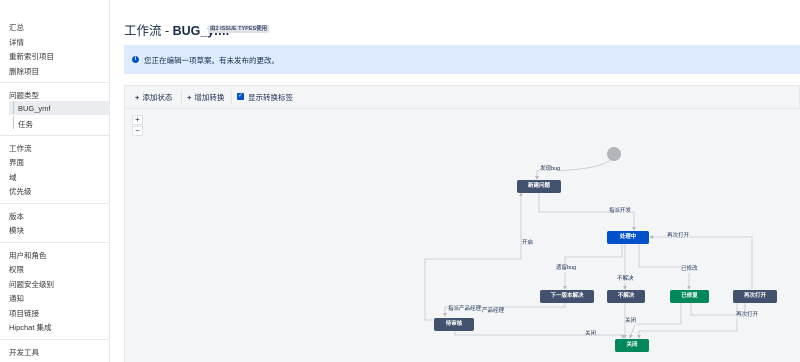 The height and width of the screenshot is (362, 800). What do you see at coordinates (689, 269) in the screenshot?
I see `transition-label: 已修改` at bounding box center [689, 269].